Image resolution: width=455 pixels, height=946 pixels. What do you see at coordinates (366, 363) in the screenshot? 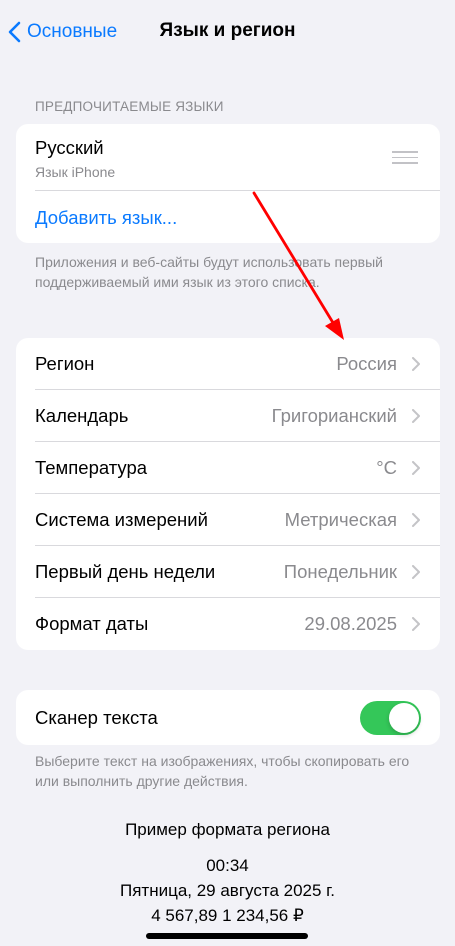
I see `row-value: Россия` at bounding box center [366, 363].